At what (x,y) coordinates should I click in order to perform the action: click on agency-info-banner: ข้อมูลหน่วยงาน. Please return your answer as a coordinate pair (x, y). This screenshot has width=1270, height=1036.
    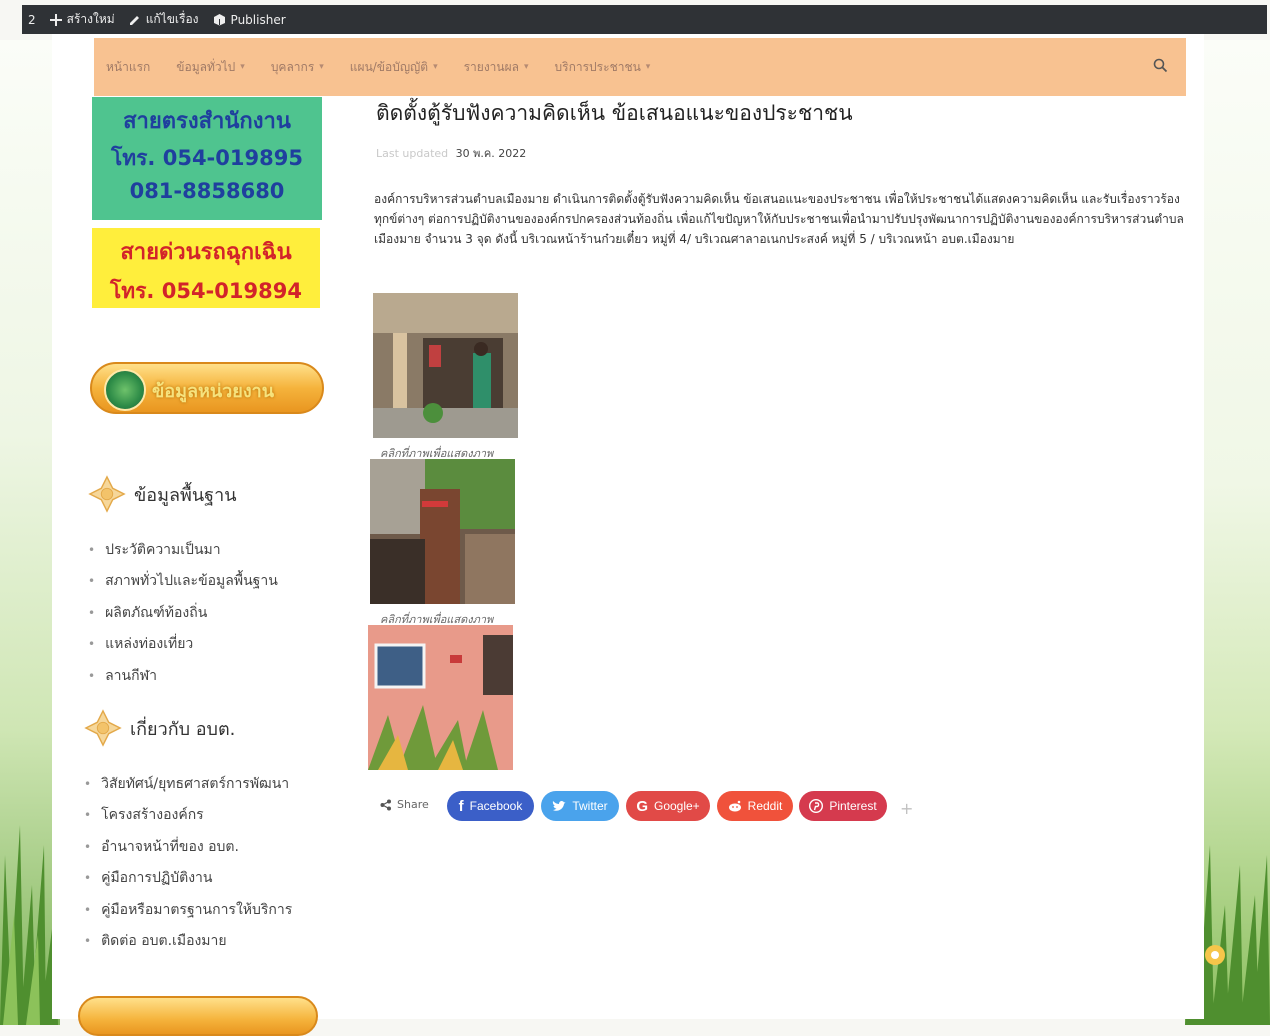
    Looking at the image, I should click on (207, 388).